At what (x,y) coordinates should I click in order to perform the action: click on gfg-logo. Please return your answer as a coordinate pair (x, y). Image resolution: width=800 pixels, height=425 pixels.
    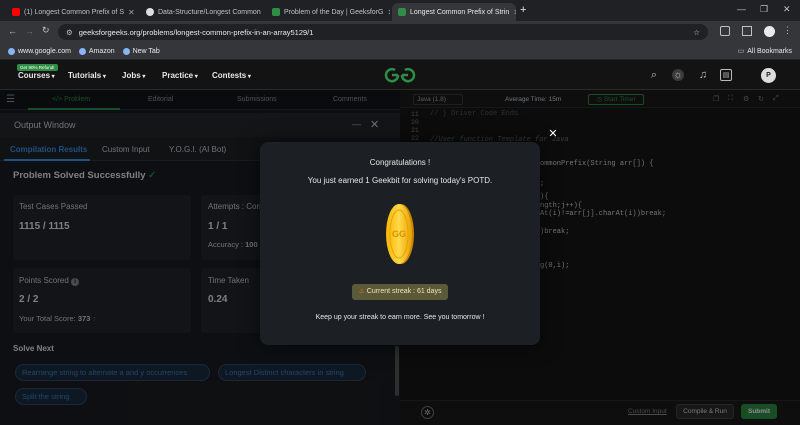
    Looking at the image, I should click on (399, 75).